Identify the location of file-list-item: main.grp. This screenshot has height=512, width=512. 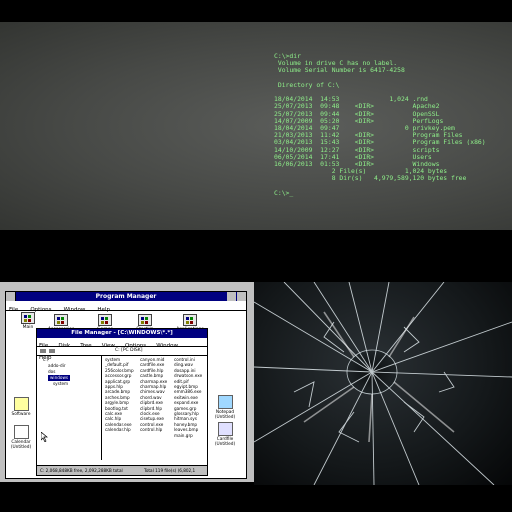
(188, 435).